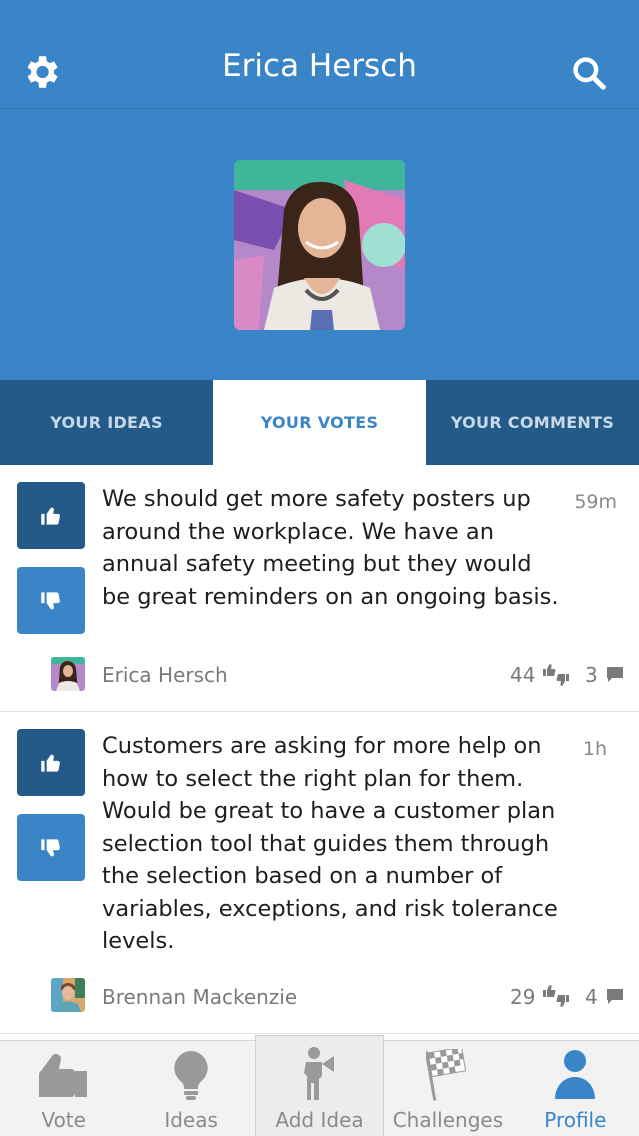 This screenshot has height=1136, width=639. What do you see at coordinates (63, 1120) in the screenshot?
I see `nav-label: Vote` at bounding box center [63, 1120].